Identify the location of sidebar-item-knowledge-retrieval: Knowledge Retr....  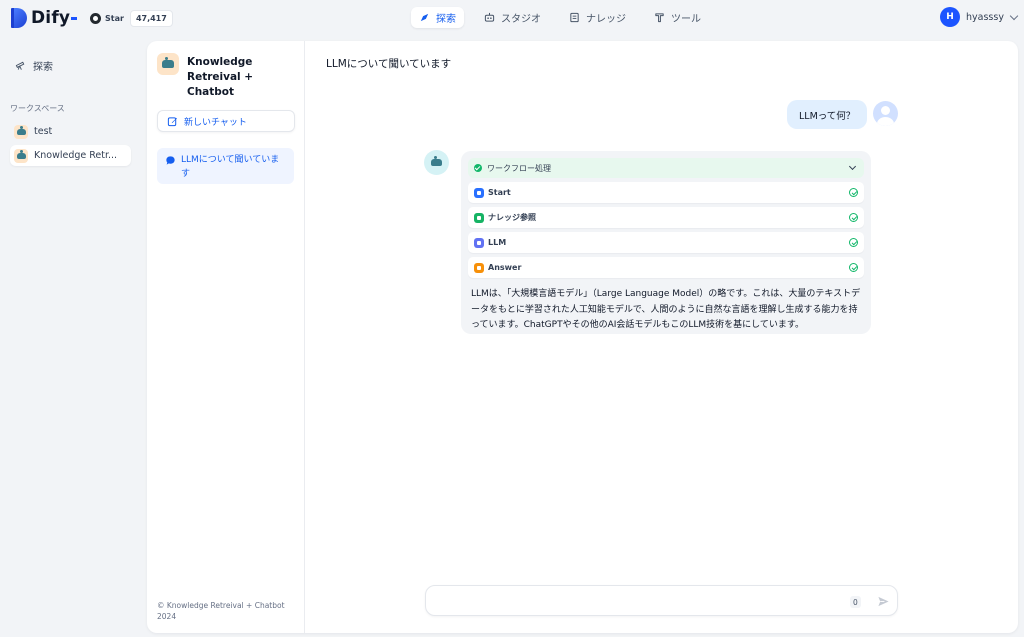
(70, 155).